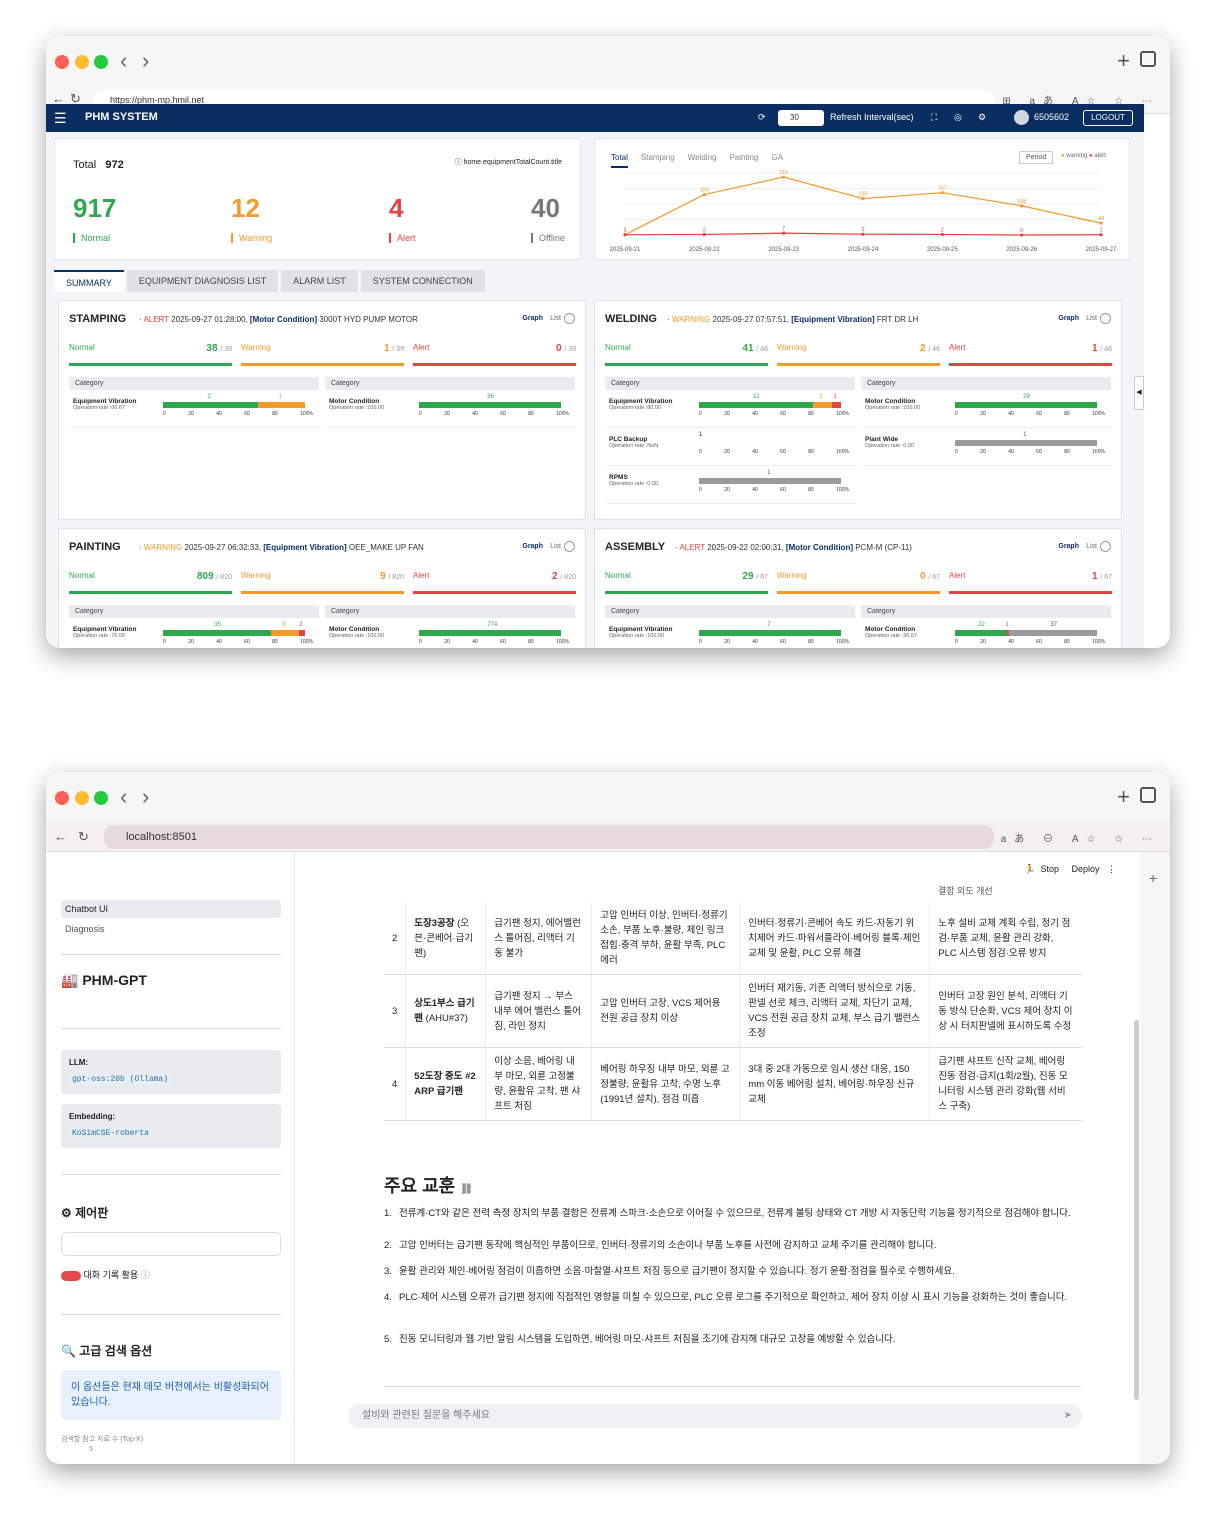 The height and width of the screenshot is (1521, 1216). What do you see at coordinates (60, 836) in the screenshot?
I see `back-icon: ←` at bounding box center [60, 836].